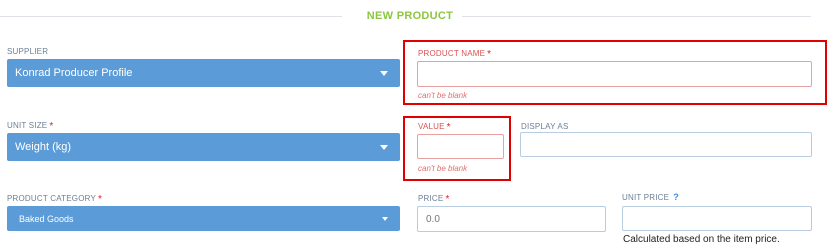 The image size is (831, 248). What do you see at coordinates (666, 144) in the screenshot?
I see `display-as-input` at bounding box center [666, 144].